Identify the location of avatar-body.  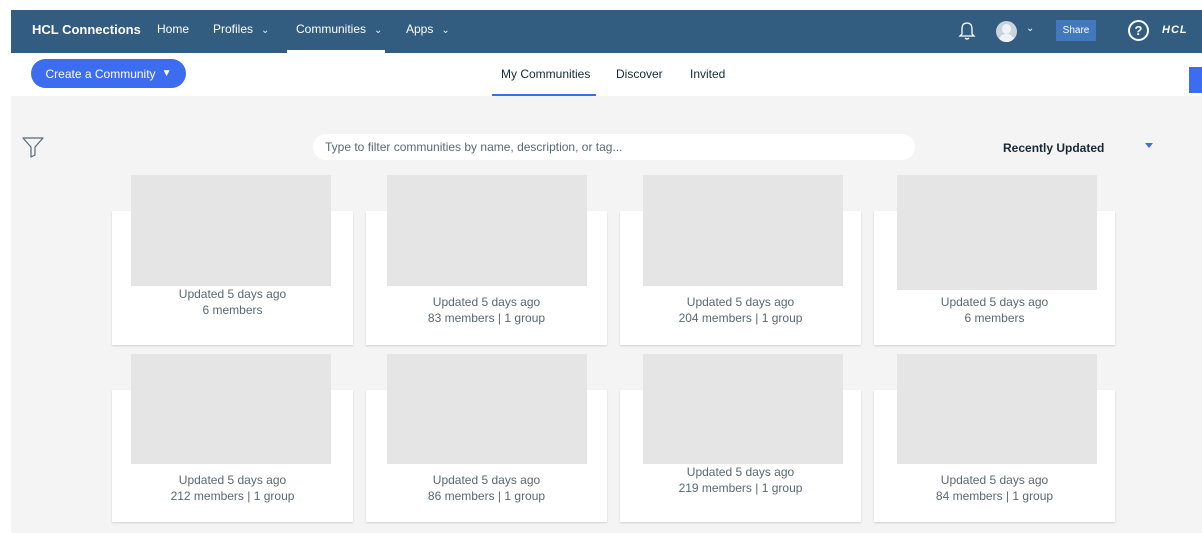
(1006, 38).